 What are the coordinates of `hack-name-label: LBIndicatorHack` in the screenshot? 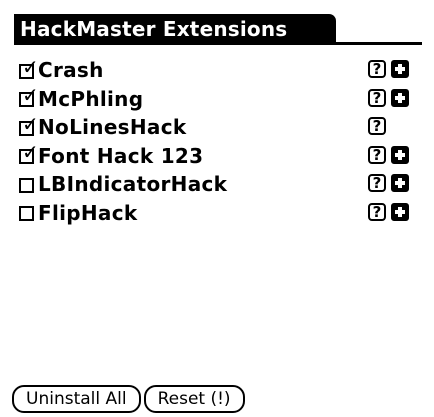 It's located at (132, 184).